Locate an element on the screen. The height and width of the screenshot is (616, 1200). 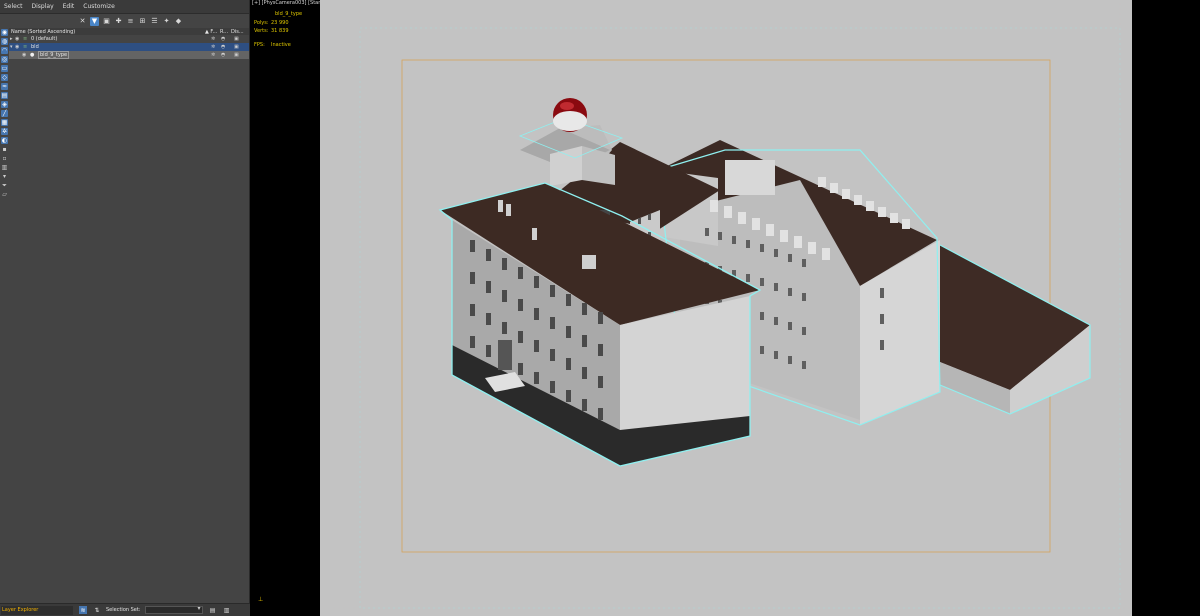
shapes-icon: ◠ is located at coordinates (4, 50).